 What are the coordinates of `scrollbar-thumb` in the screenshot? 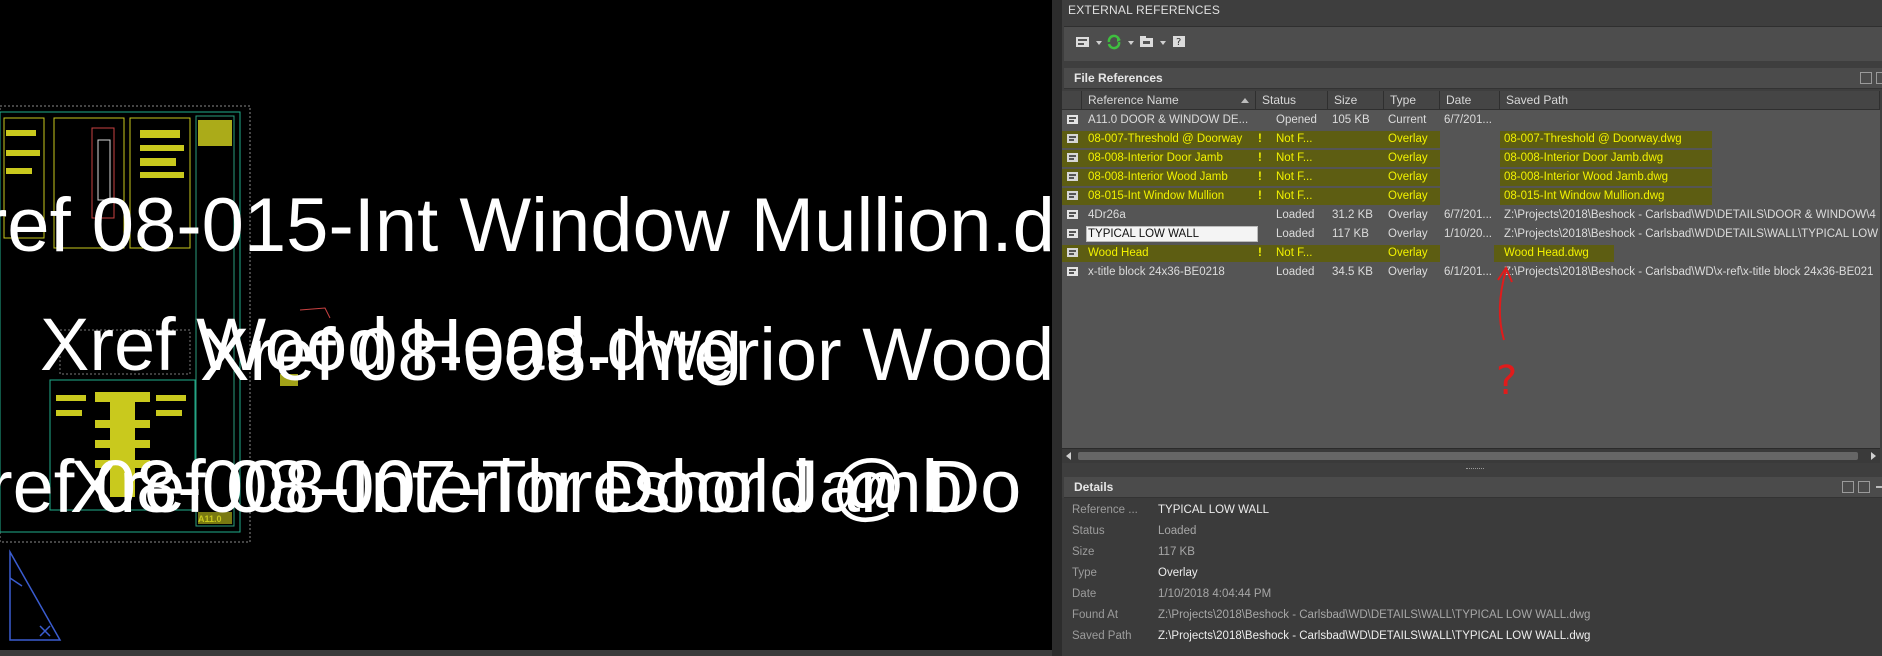 It's located at (1468, 456).